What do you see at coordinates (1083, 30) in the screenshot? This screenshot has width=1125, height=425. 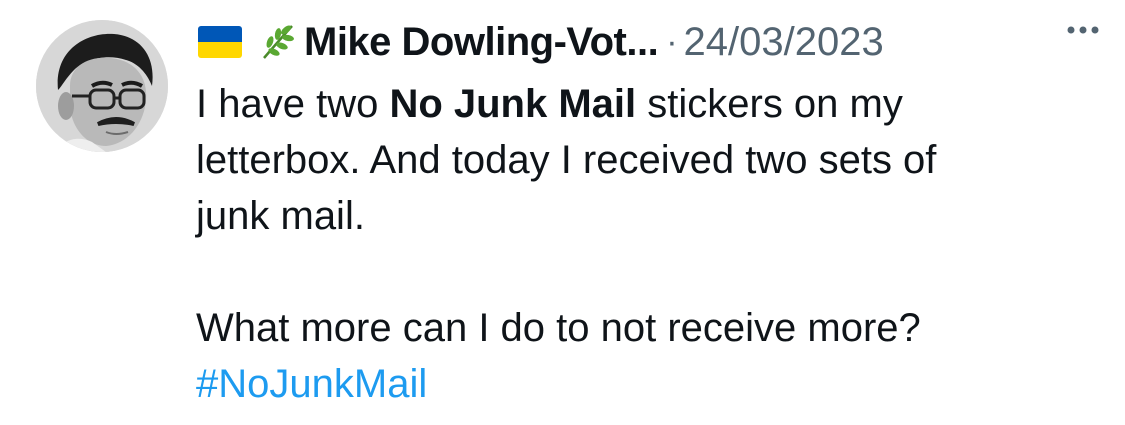 I see `more-horizontal-icon` at bounding box center [1083, 30].